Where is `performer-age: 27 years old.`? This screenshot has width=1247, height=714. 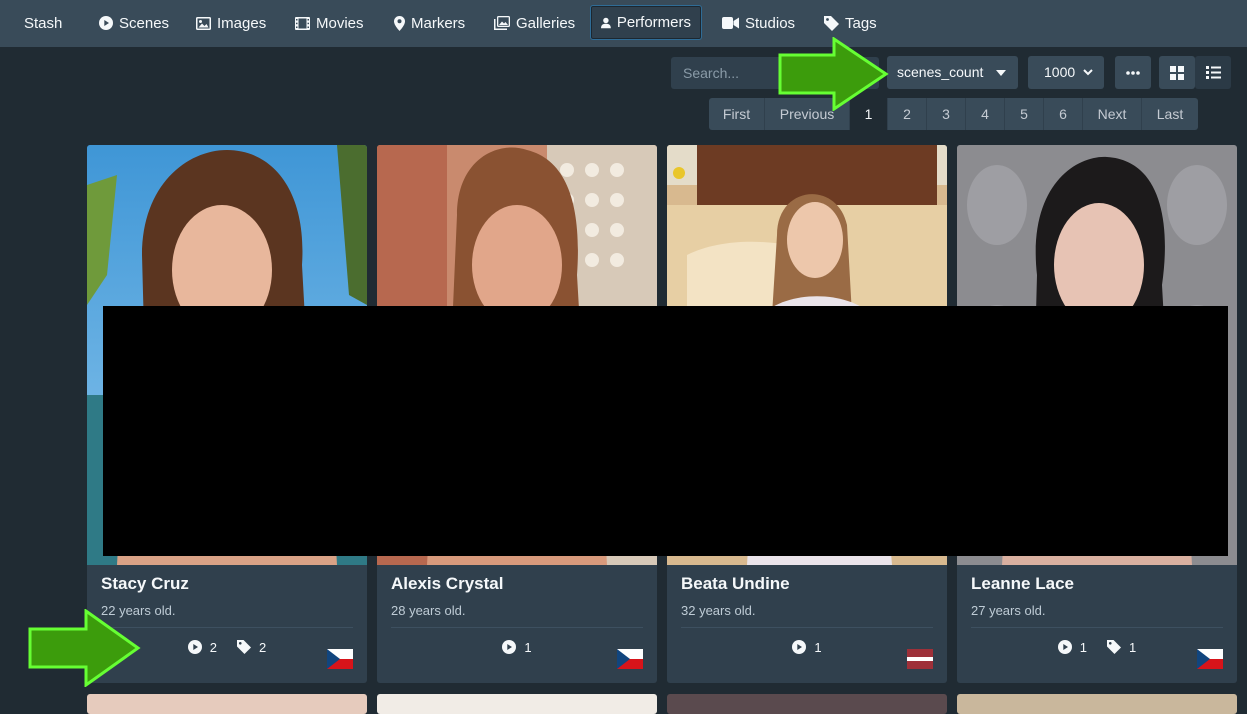
performer-age: 27 years old. is located at coordinates (1008, 610).